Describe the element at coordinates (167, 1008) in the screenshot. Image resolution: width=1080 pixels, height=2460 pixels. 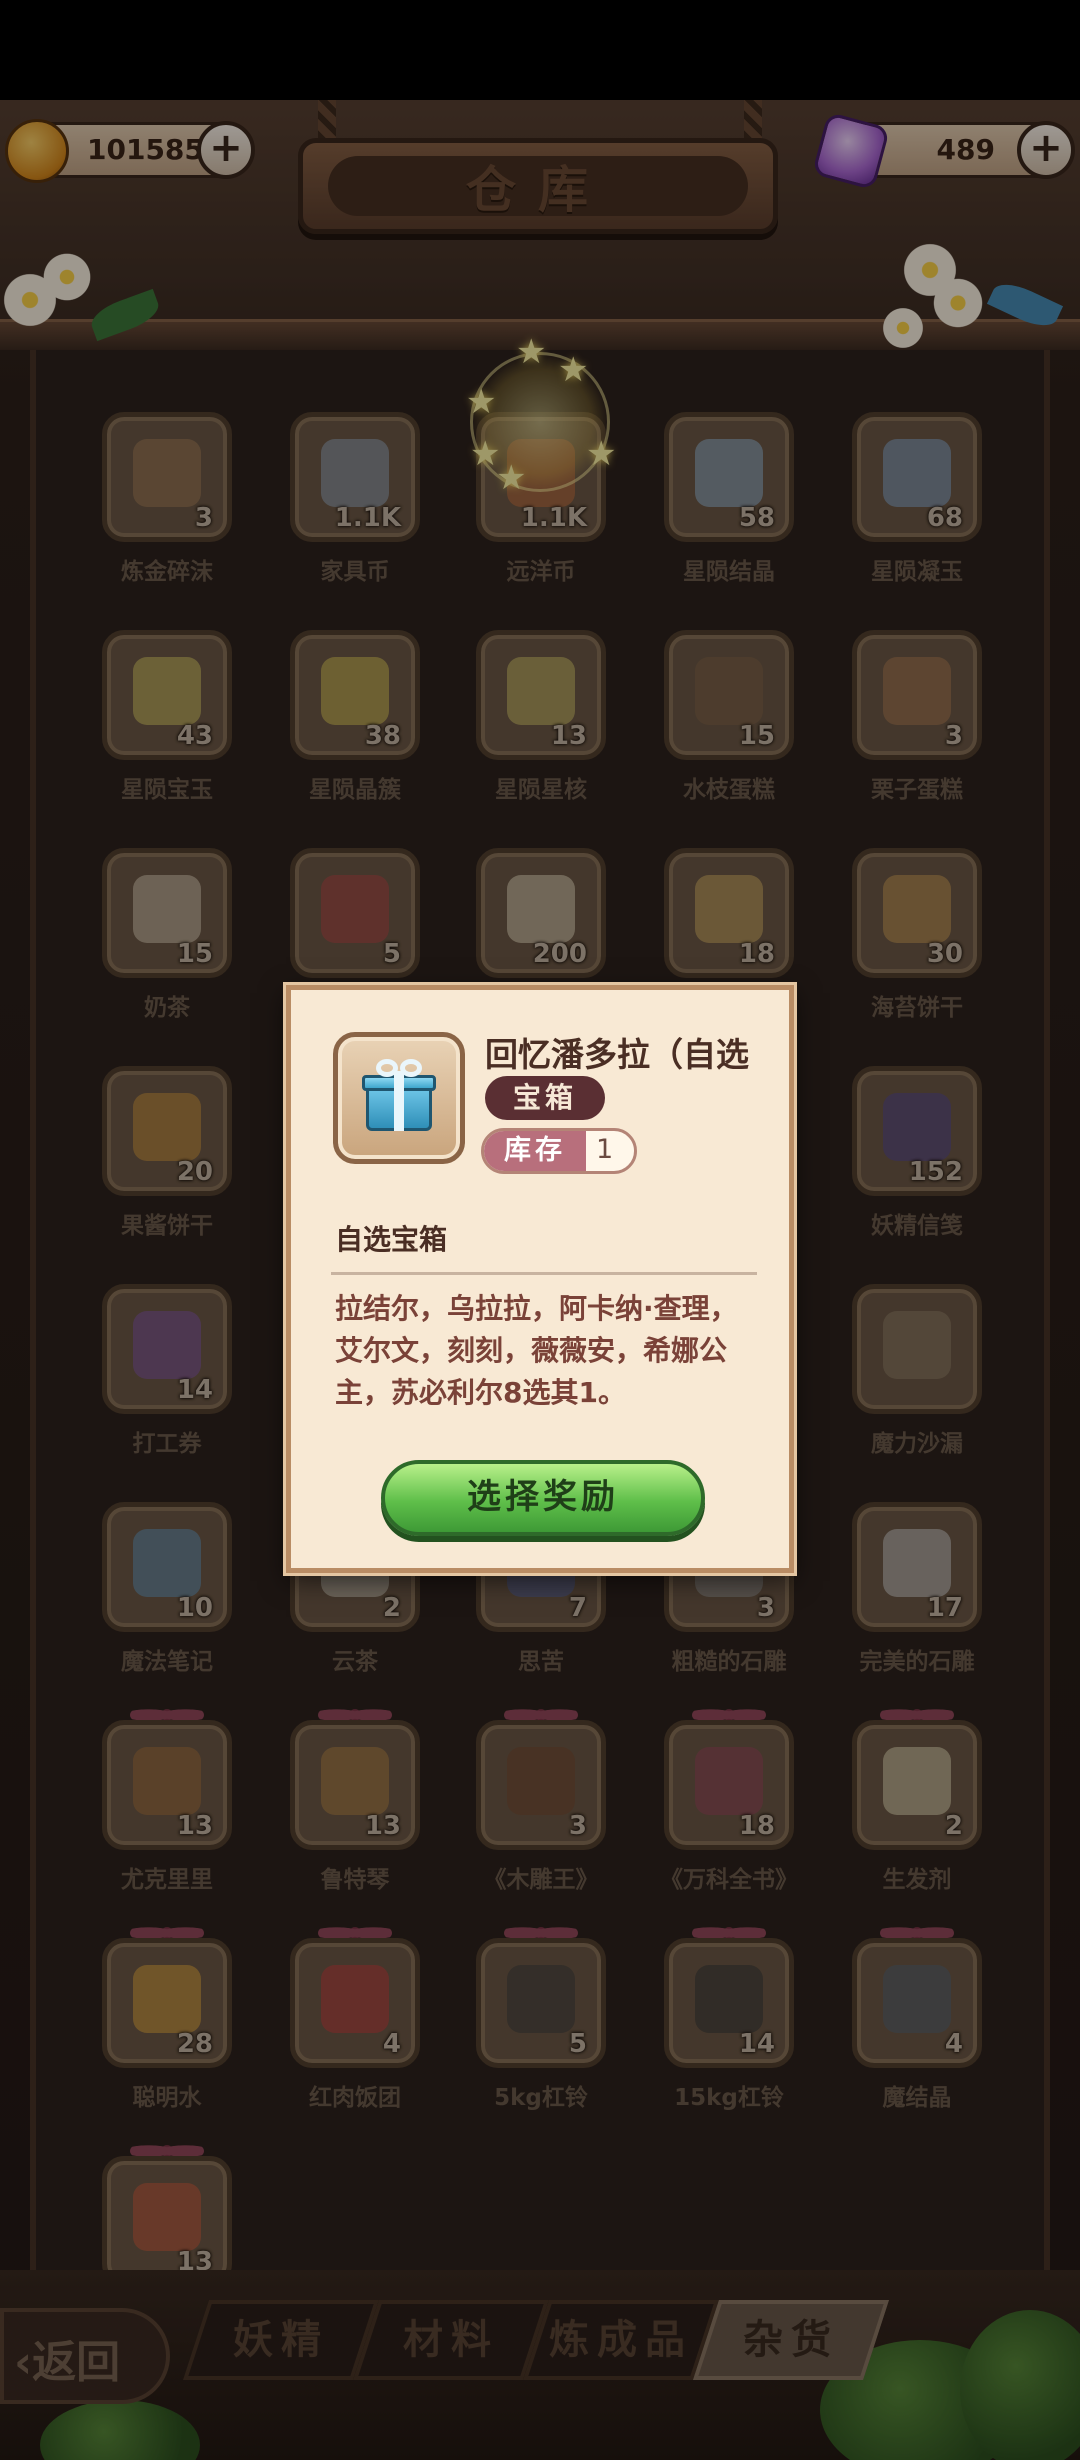
I see `item-name: 奶茶` at that location.